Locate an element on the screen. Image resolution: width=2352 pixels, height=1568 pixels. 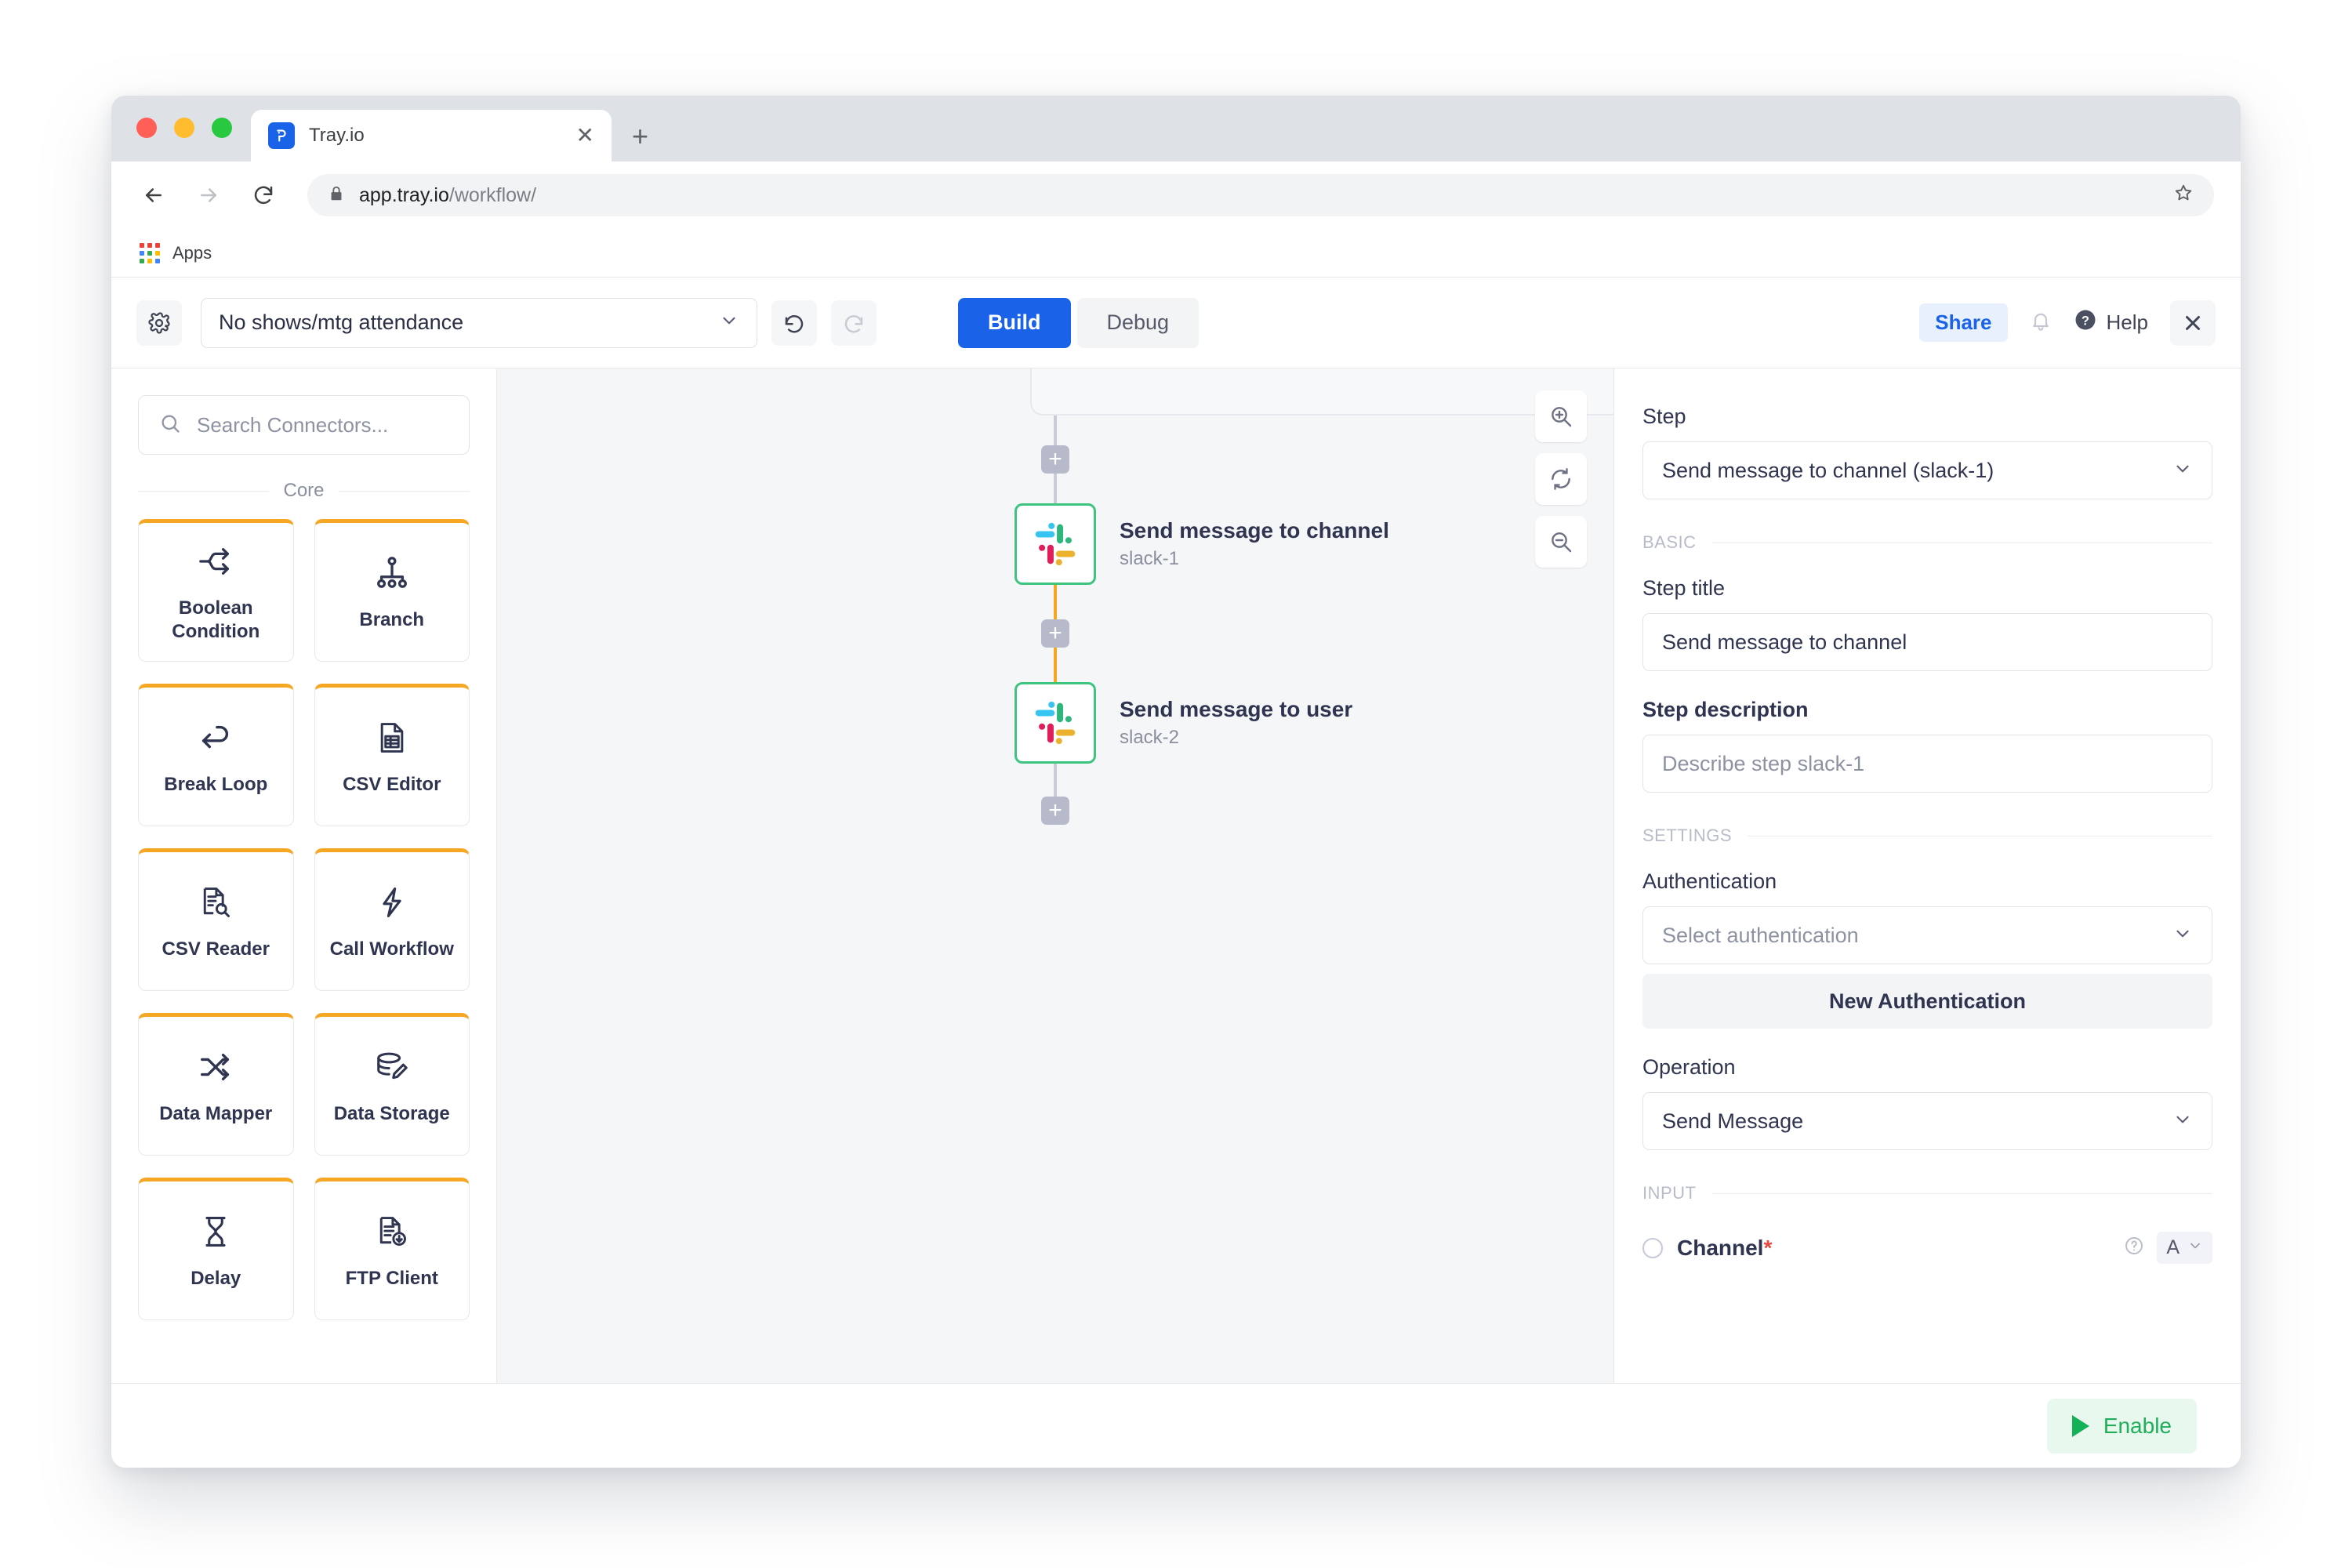
data-mapper-icon is located at coordinates (216, 1067).